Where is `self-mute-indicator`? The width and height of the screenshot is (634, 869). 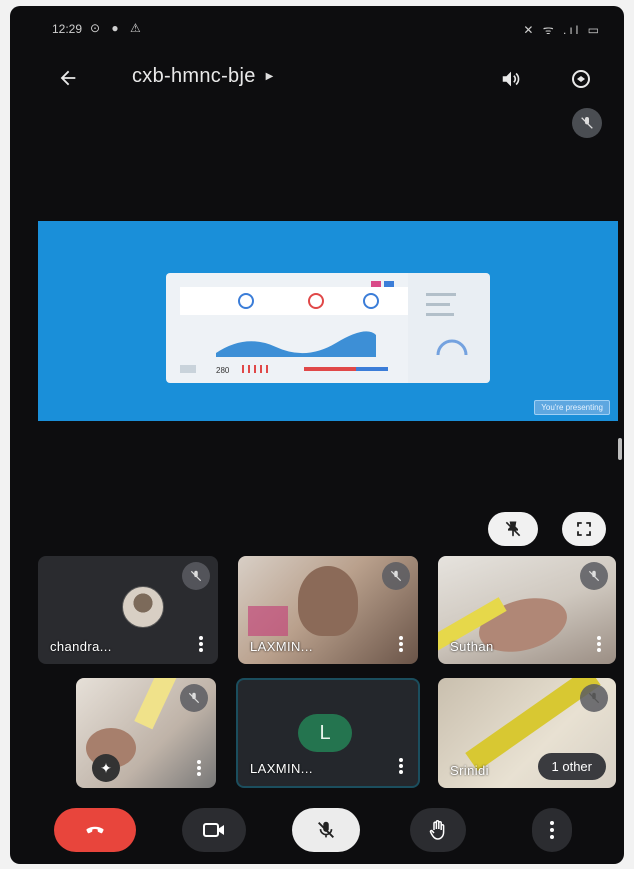 self-mute-indicator is located at coordinates (587, 123).